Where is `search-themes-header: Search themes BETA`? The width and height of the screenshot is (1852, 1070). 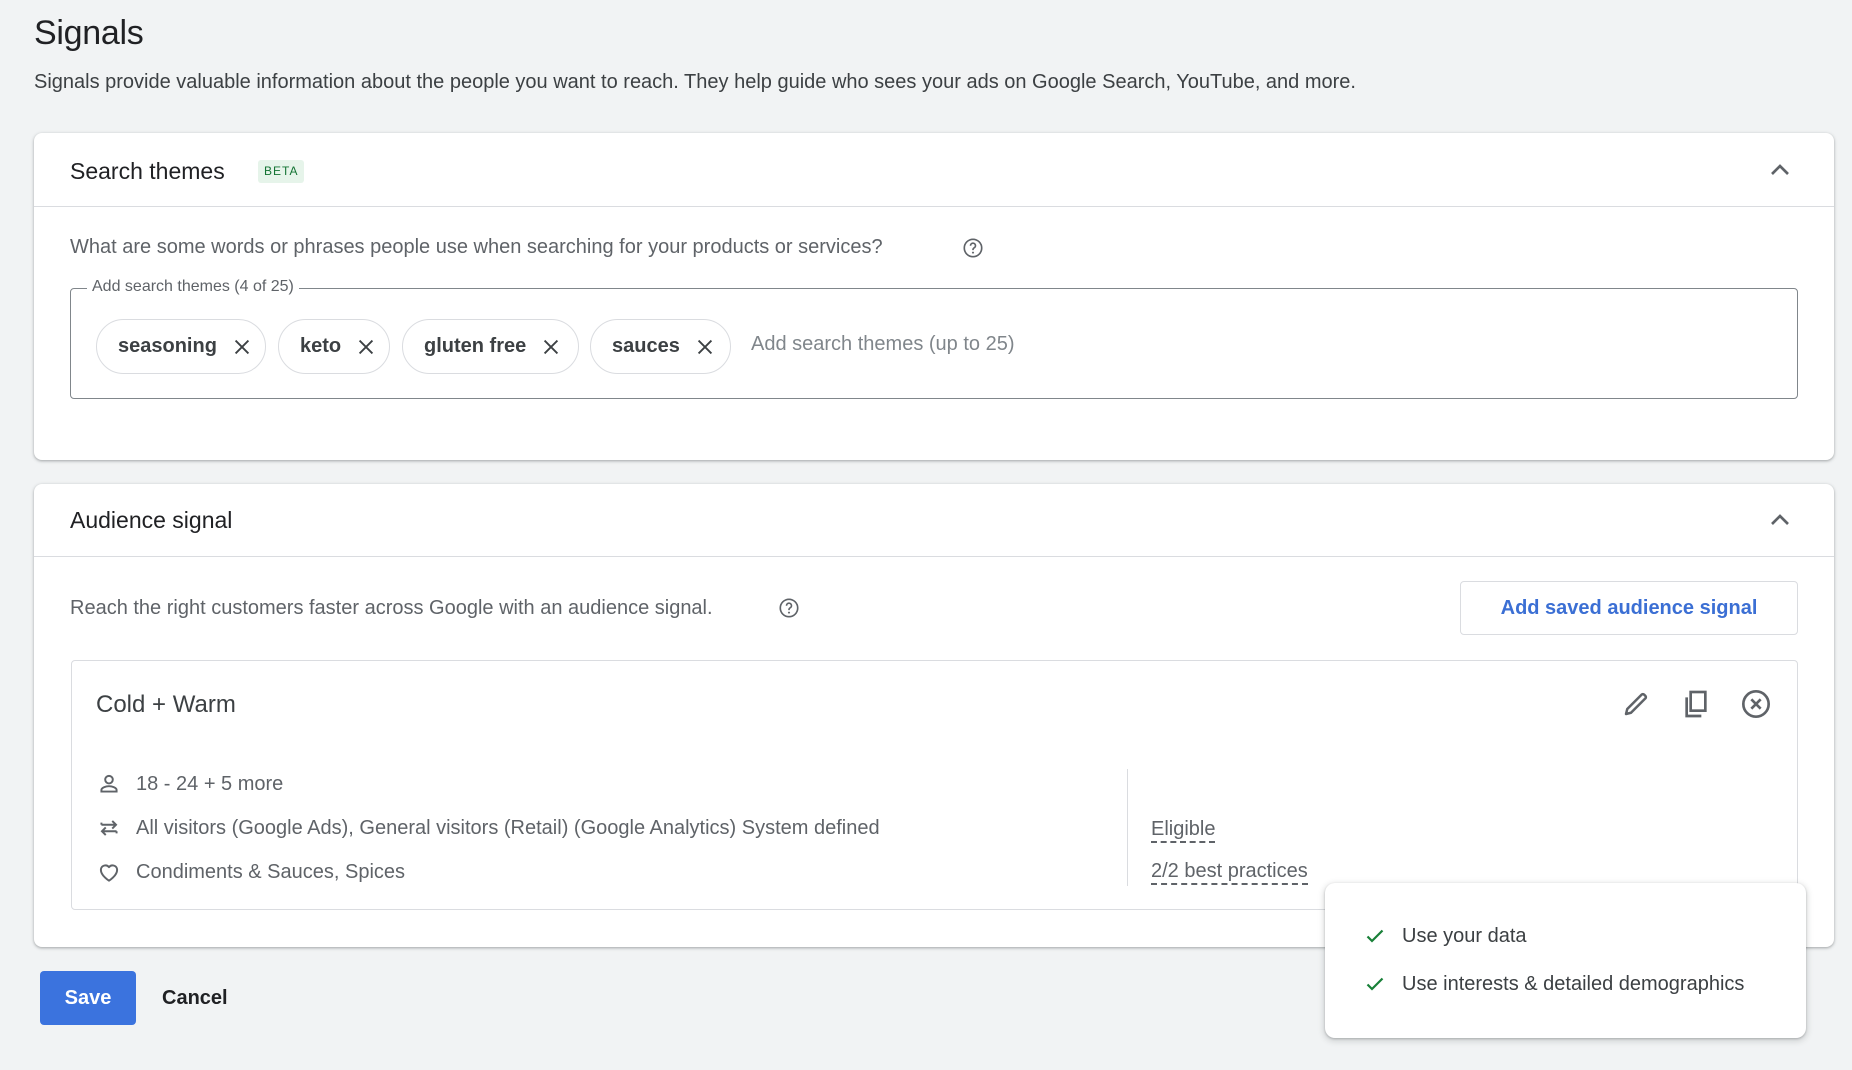 search-themes-header: Search themes BETA is located at coordinates (934, 170).